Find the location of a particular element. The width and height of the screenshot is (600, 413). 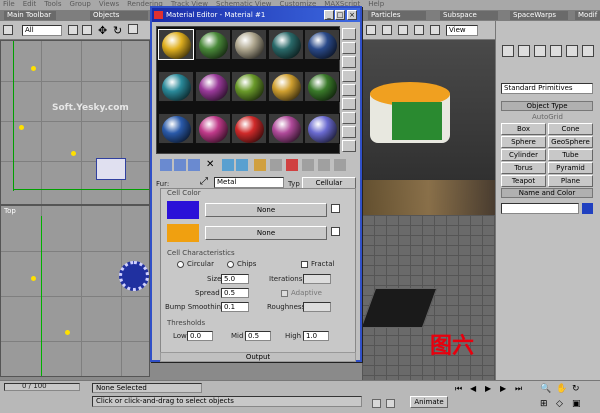

go-to-parent-icon is located at coordinates (324, 165).